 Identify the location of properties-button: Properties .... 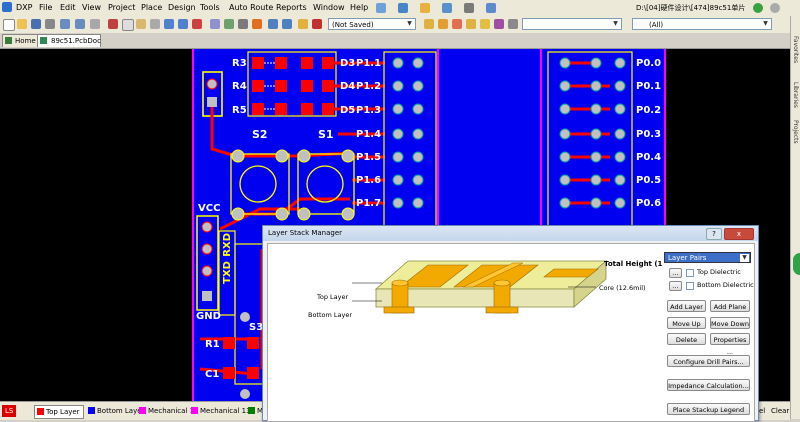
(730, 344).